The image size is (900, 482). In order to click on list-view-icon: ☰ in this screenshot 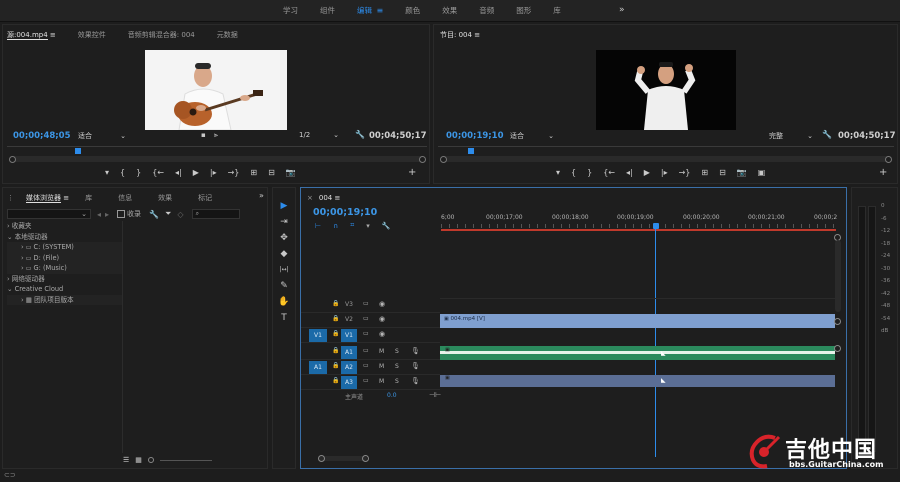, I will do `click(126, 460)`.